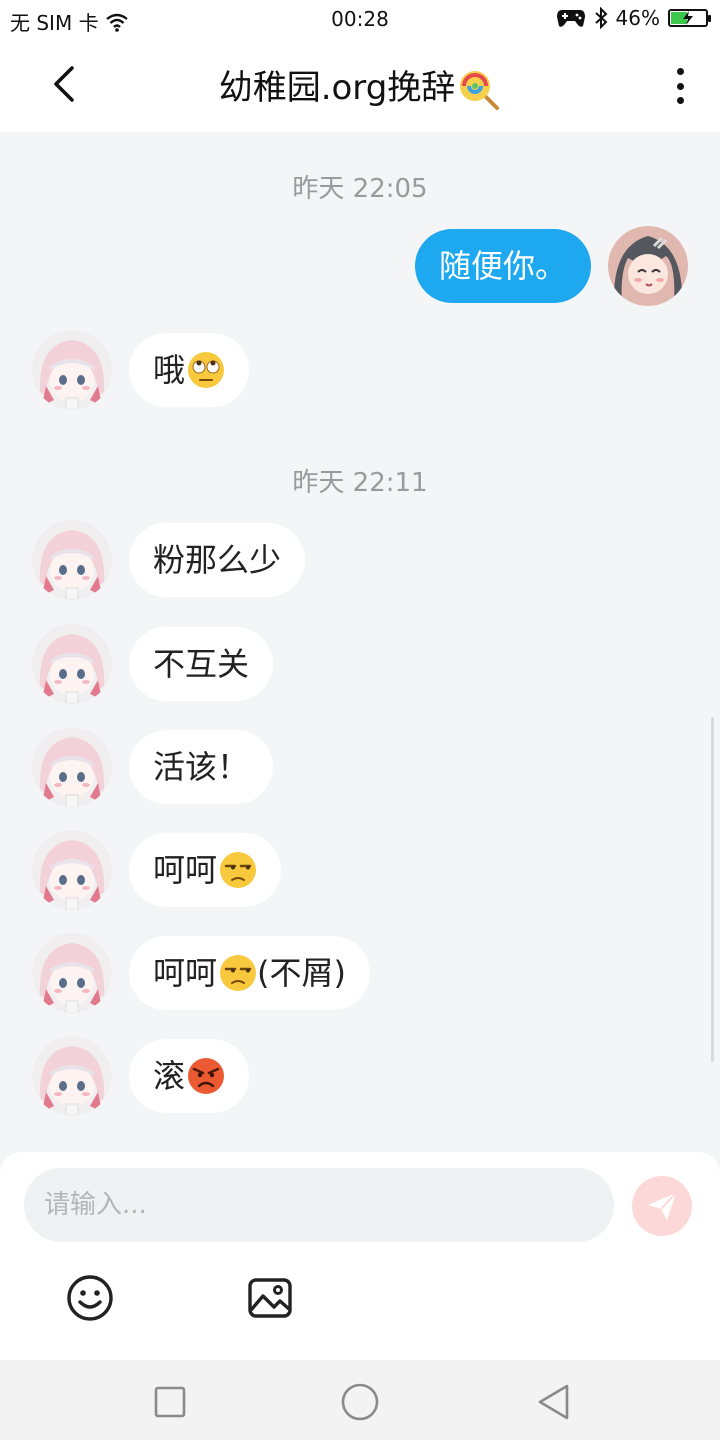 The height and width of the screenshot is (1440, 720). I want to click on message-text: 滚, so click(169, 1076).